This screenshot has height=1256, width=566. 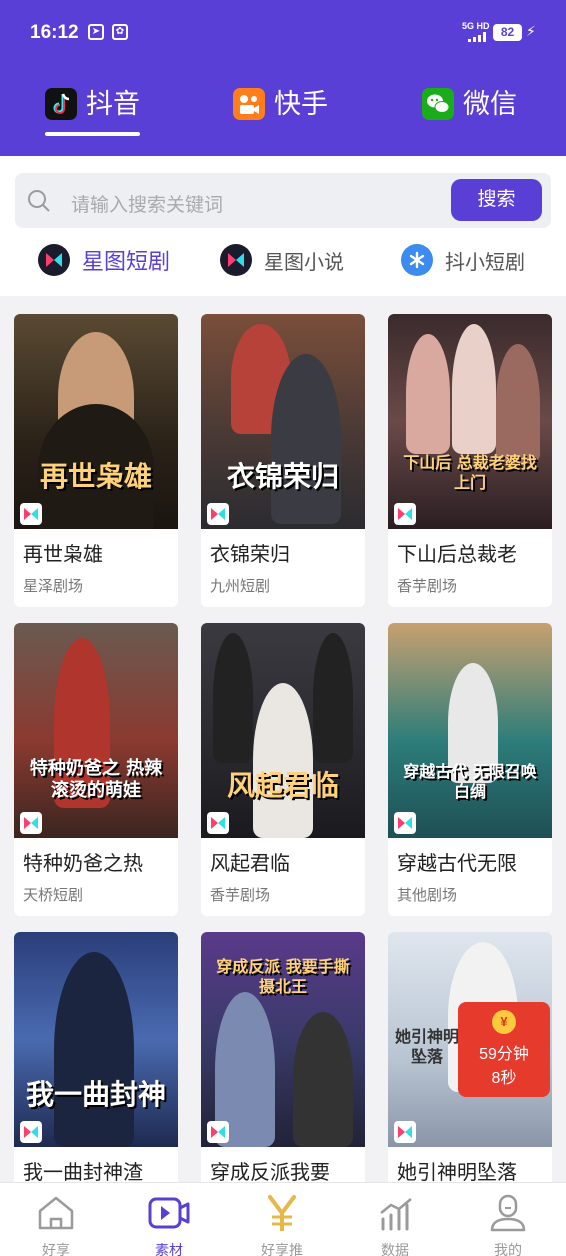 I want to click on poster-title: 她引神明坠落, so click(x=426, y=1046).